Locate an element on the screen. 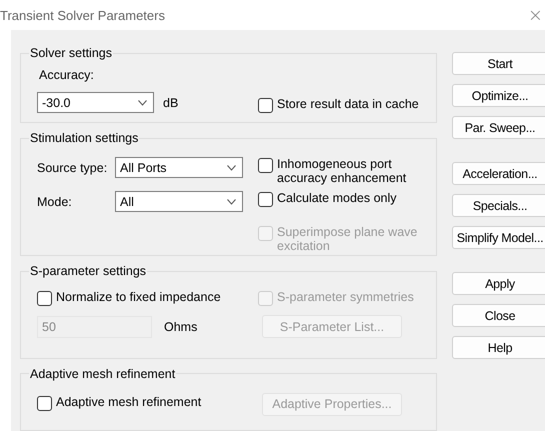 The width and height of the screenshot is (545, 431). checkbox-label: Superimpose plane wave excitation is located at coordinates (347, 239).